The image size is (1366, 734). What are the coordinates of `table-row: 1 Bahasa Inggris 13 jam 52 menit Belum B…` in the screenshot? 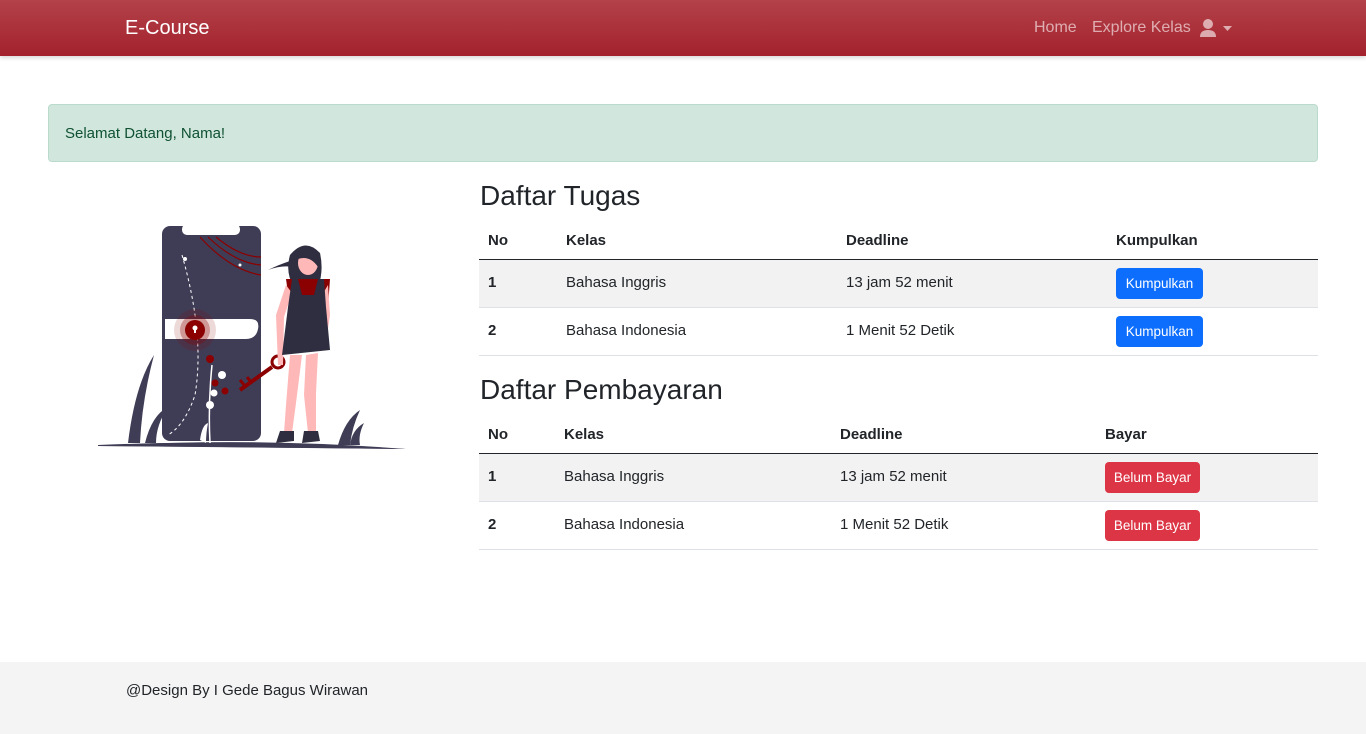 It's located at (898, 478).